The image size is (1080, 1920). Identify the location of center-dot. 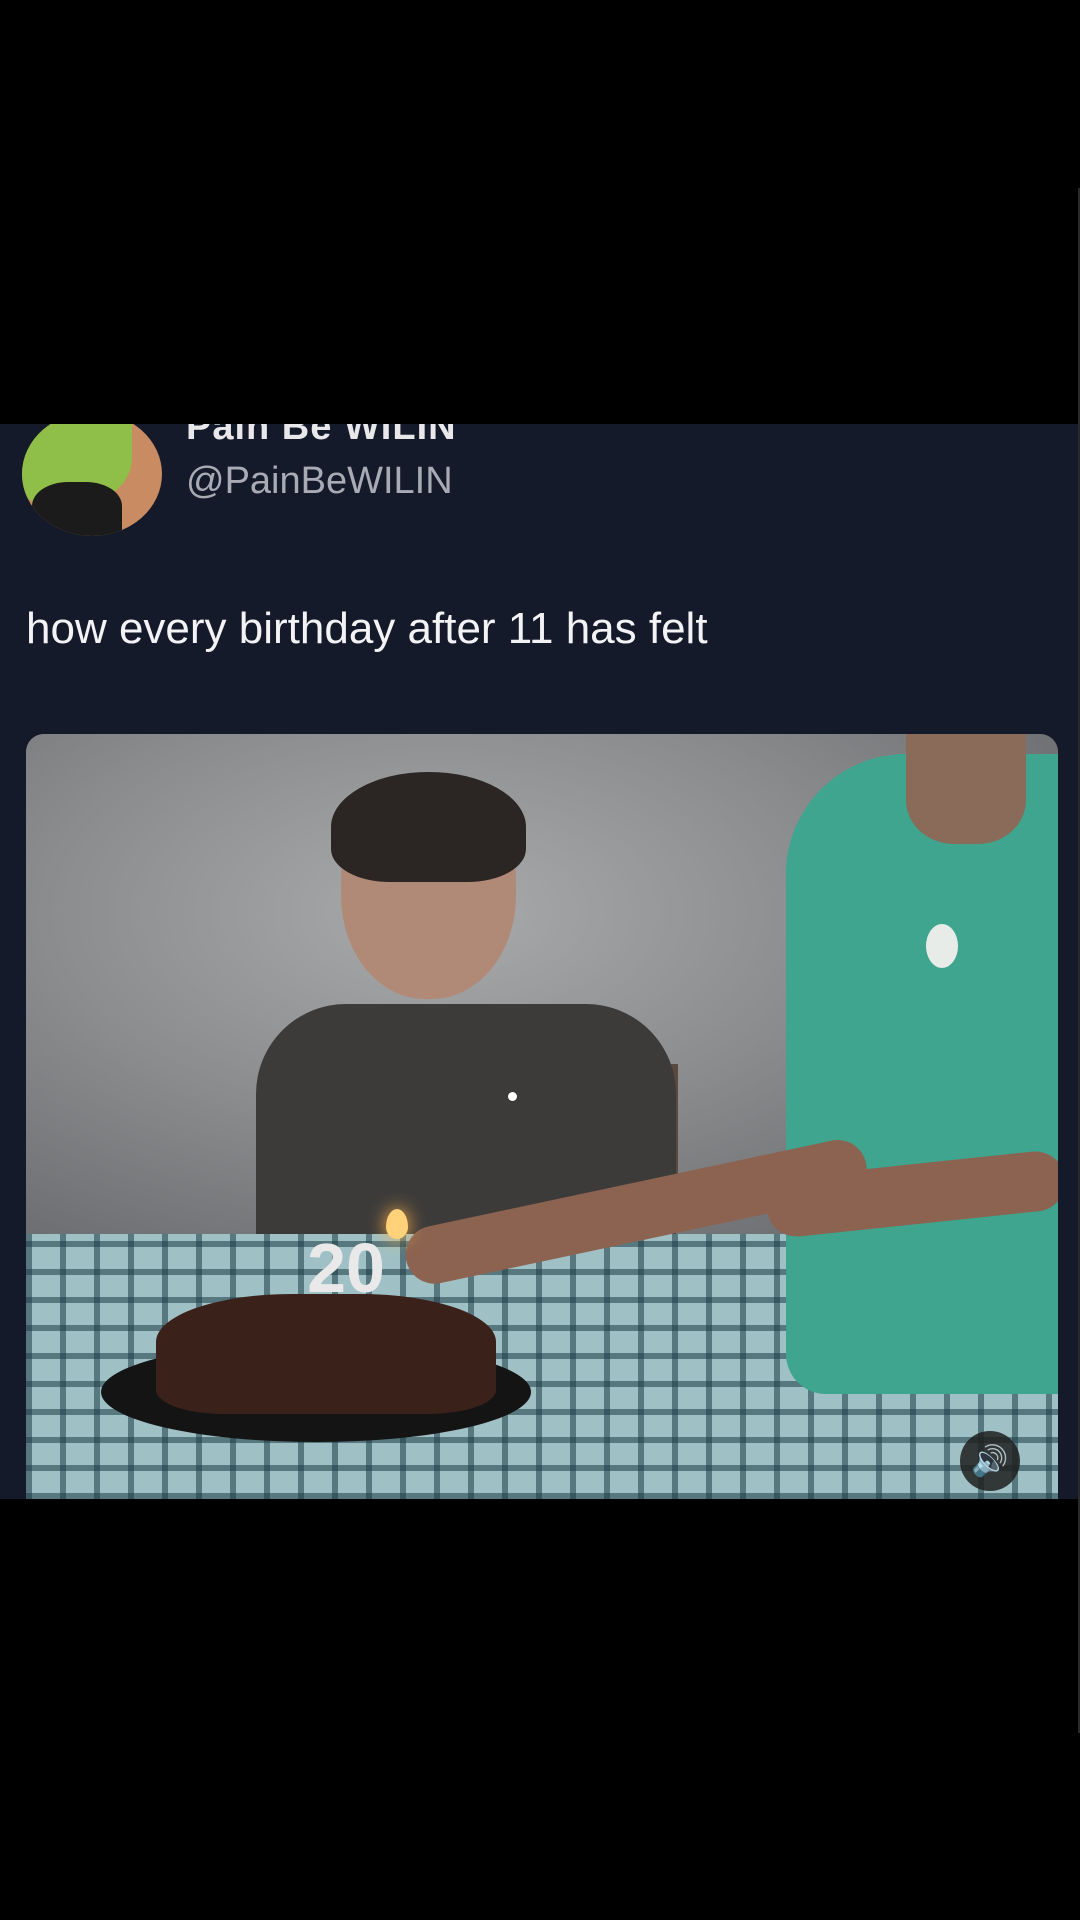
(512, 1096).